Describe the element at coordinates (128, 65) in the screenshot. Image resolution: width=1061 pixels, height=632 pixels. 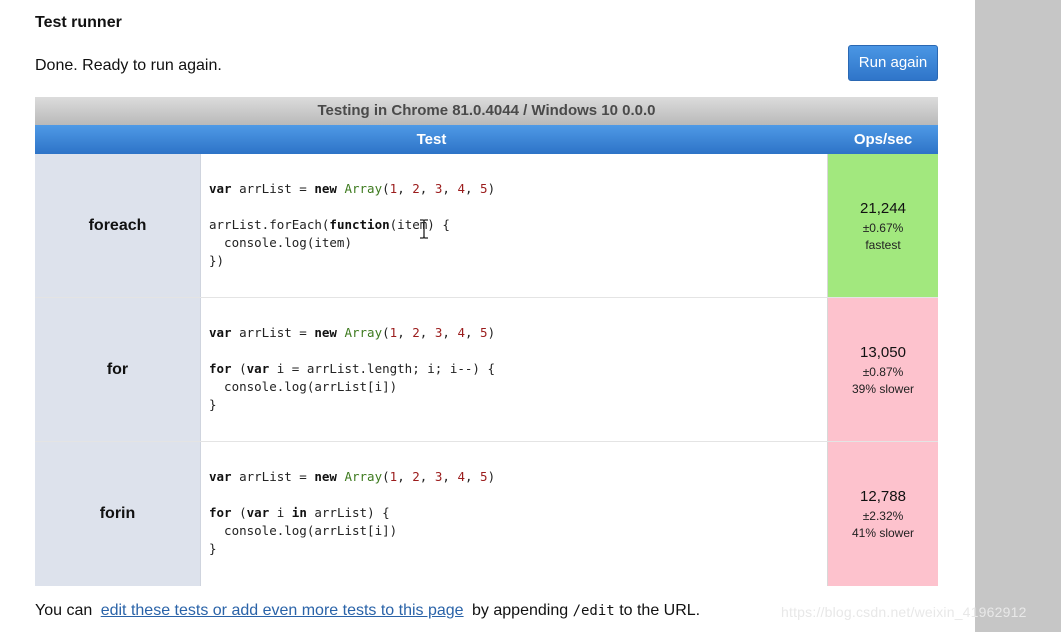
I see `status-text: Done. Ready to run again.` at that location.